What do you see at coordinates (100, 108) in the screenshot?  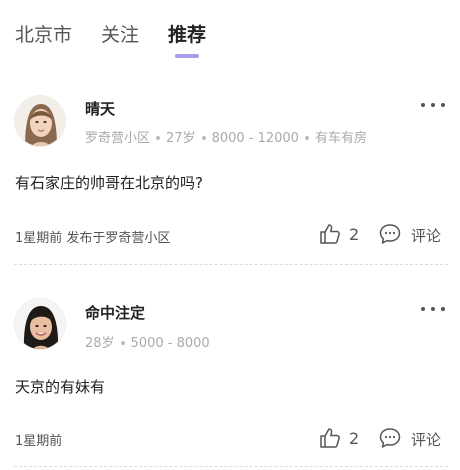 I see `user-name: 晴天` at bounding box center [100, 108].